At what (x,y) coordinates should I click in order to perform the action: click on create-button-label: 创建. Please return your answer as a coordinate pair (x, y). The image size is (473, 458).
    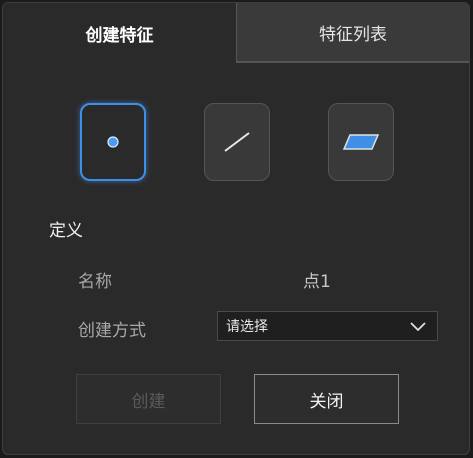
    Looking at the image, I should click on (148, 401).